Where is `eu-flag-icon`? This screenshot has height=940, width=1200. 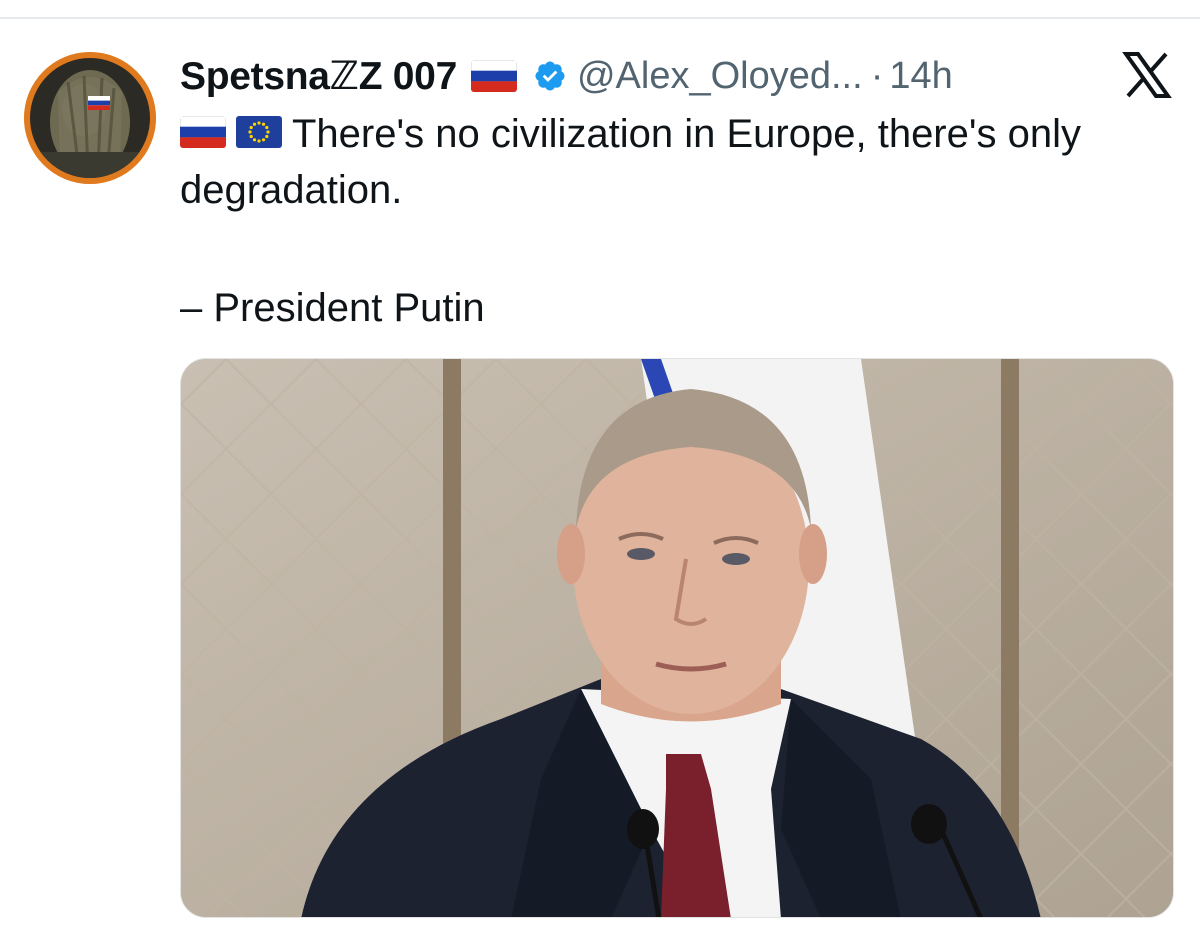
eu-flag-icon is located at coordinates (259, 132).